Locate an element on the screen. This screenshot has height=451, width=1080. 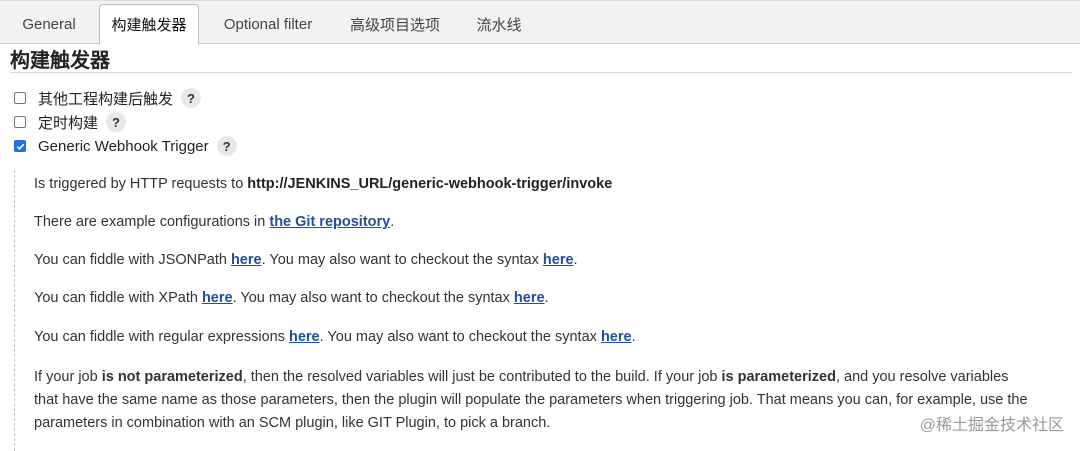
desc-text: You can fiddle with XPath is located at coordinates (118, 298).